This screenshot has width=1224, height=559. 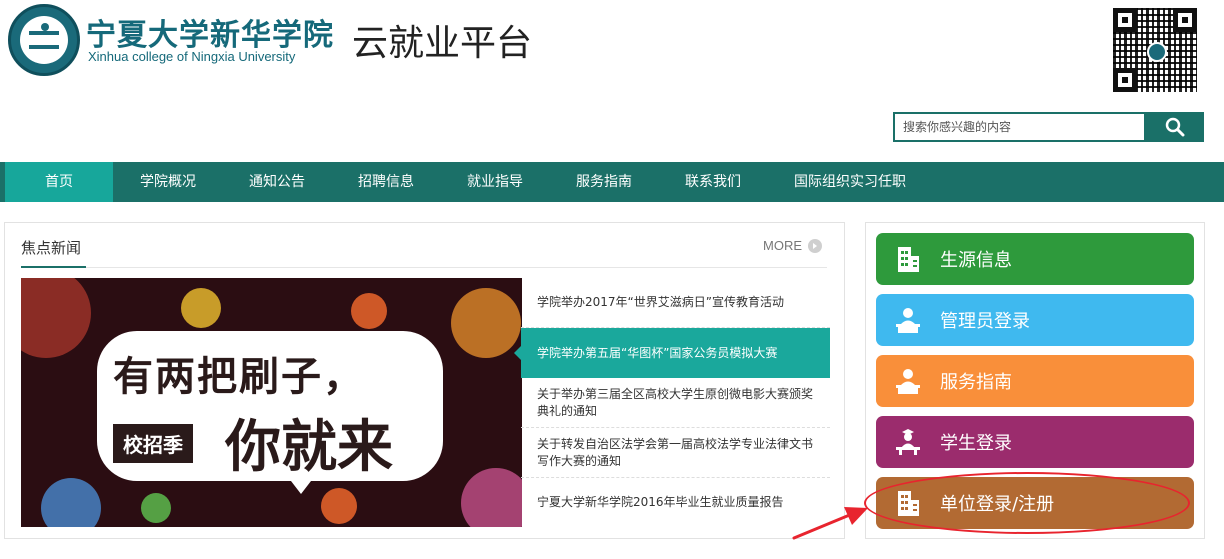 What do you see at coordinates (815, 245) in the screenshot?
I see `chevron-right-icon` at bounding box center [815, 245].